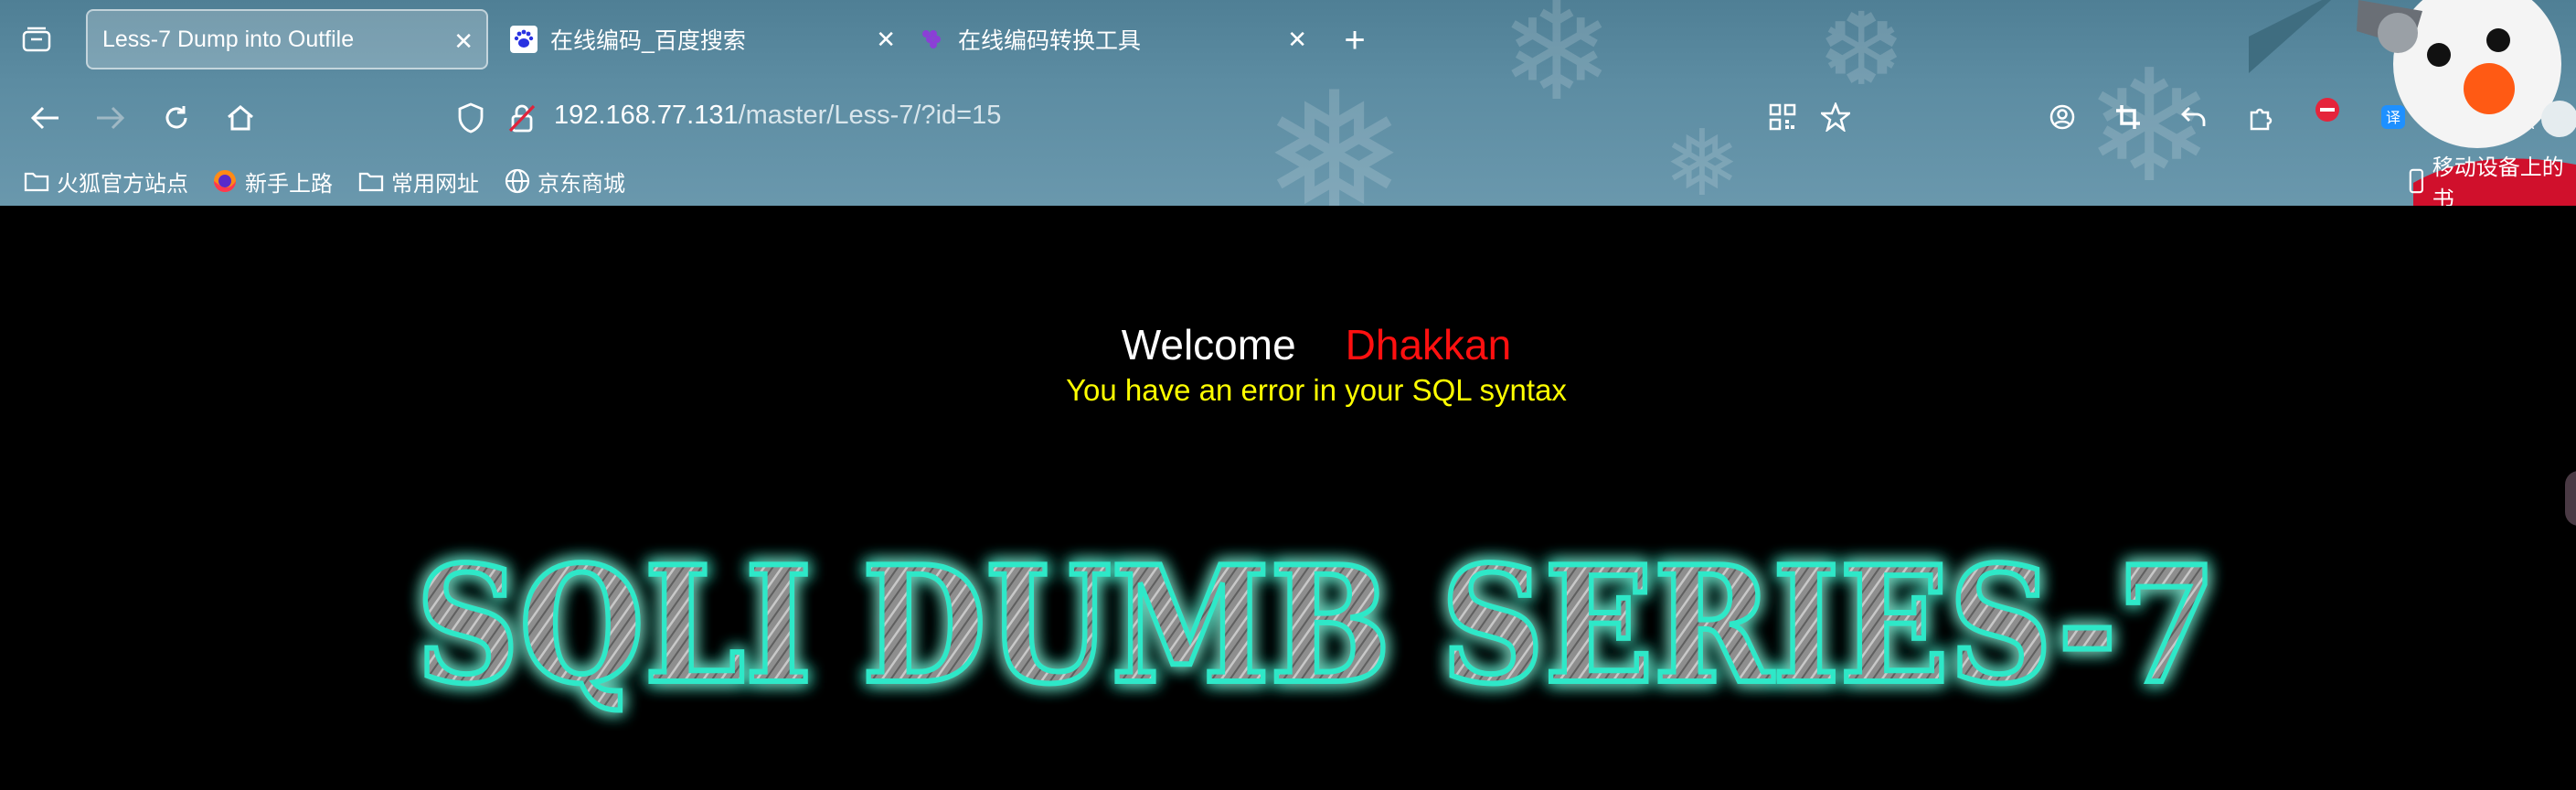  What do you see at coordinates (1428, 345) in the screenshot?
I see `username-text: Dhakkan` at bounding box center [1428, 345].